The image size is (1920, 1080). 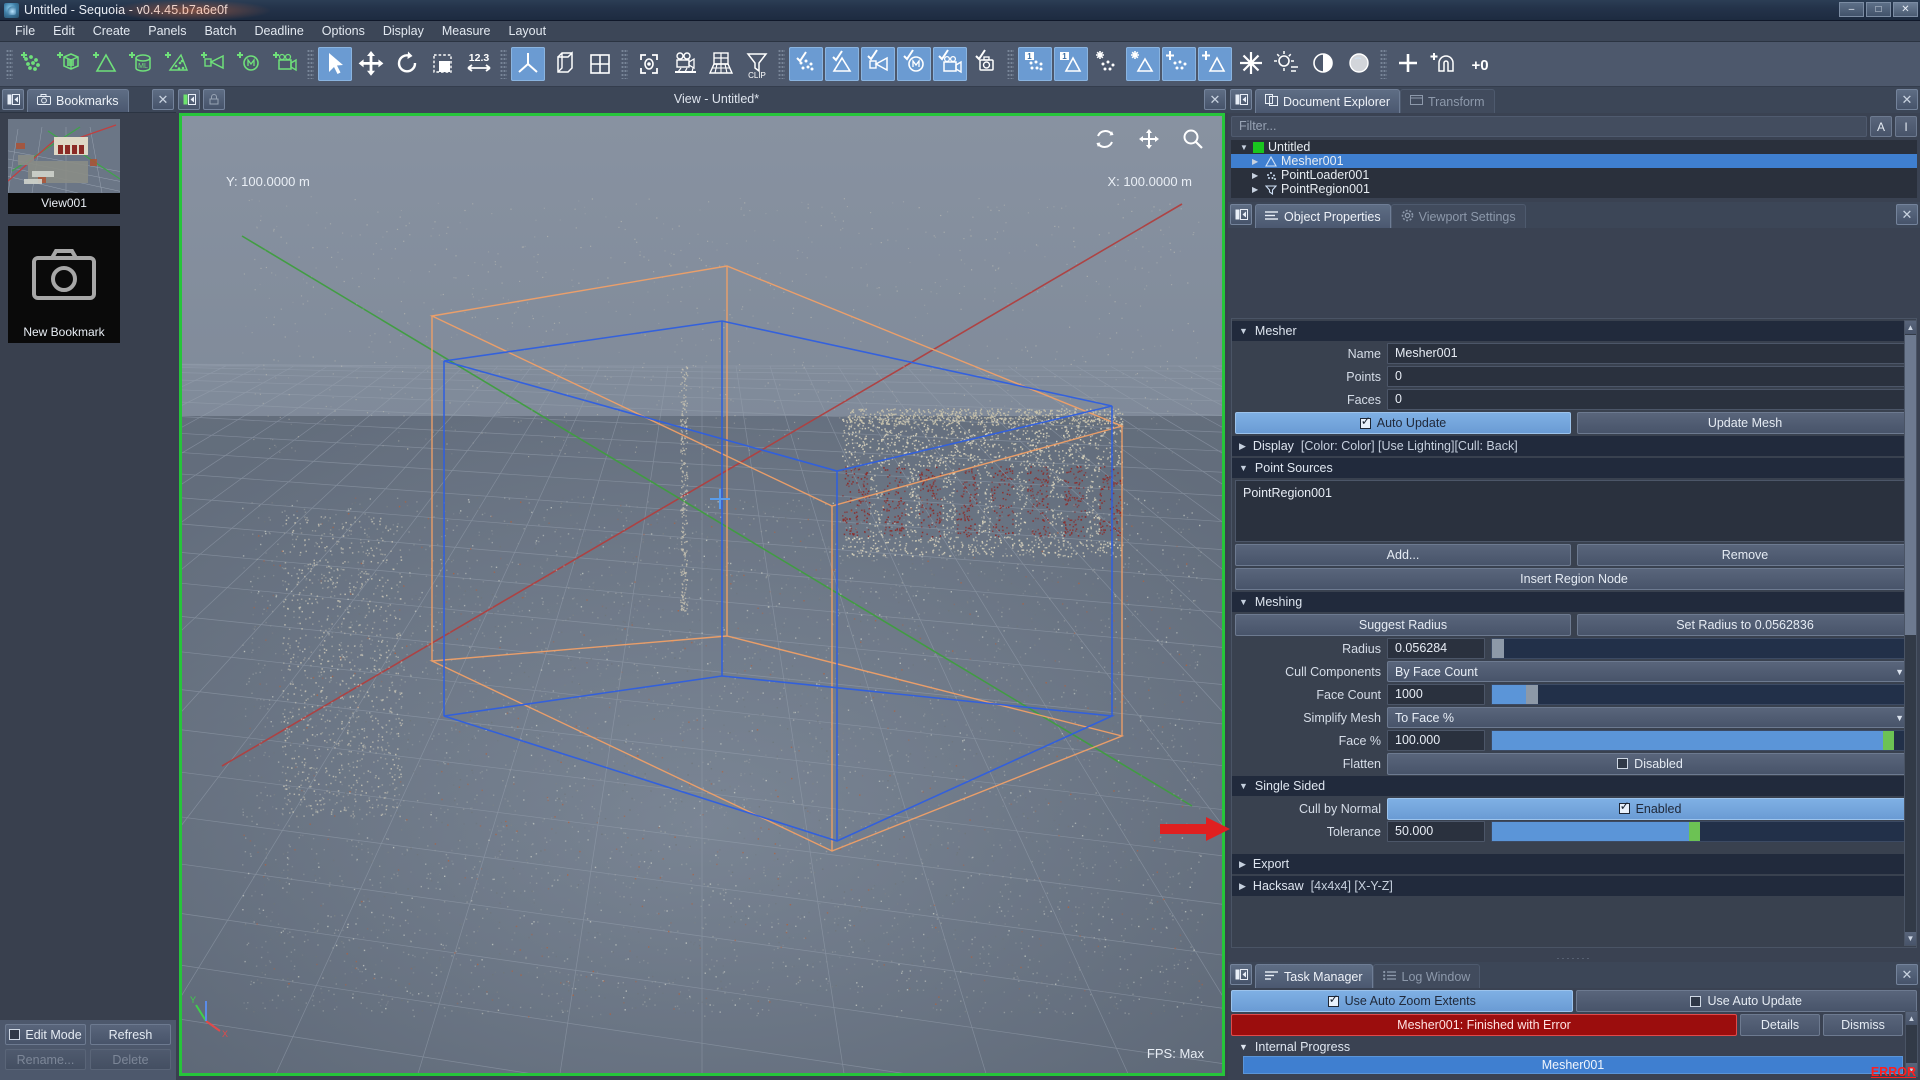 What do you see at coordinates (167, 31) in the screenshot?
I see `menu-item-panels: Panels` at bounding box center [167, 31].